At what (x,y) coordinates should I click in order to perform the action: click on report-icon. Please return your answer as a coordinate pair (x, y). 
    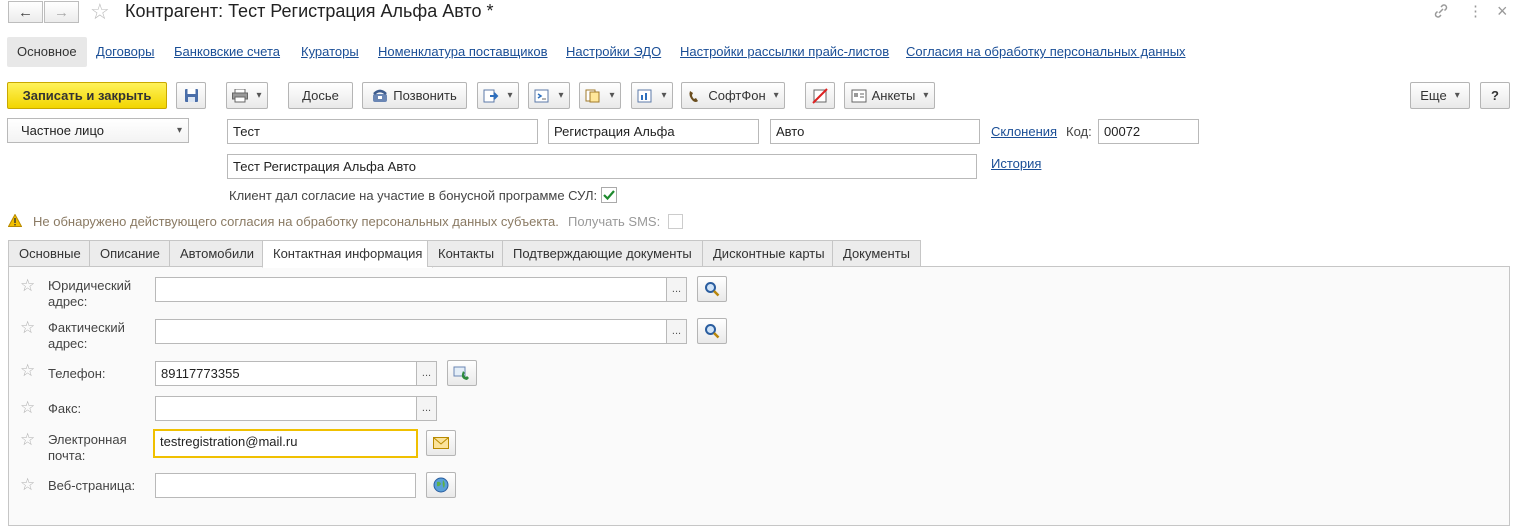
    Looking at the image, I should click on (541, 95).